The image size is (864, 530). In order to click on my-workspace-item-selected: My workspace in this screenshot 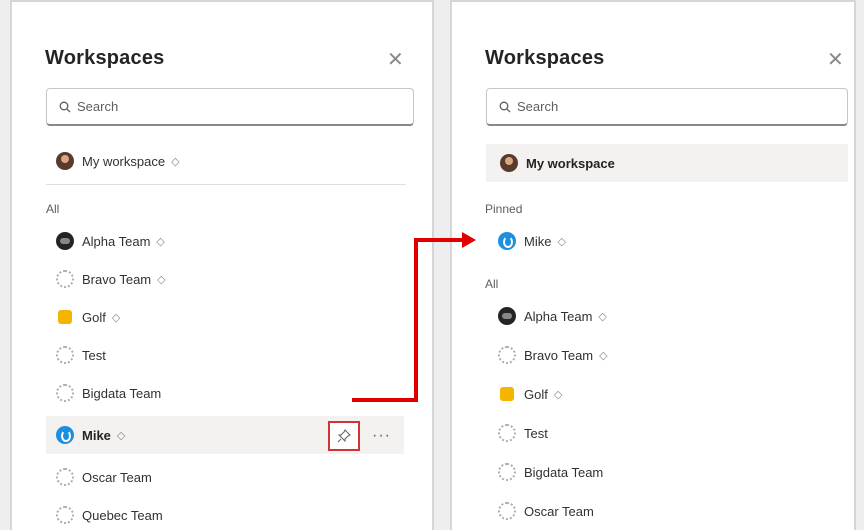, I will do `click(667, 163)`.